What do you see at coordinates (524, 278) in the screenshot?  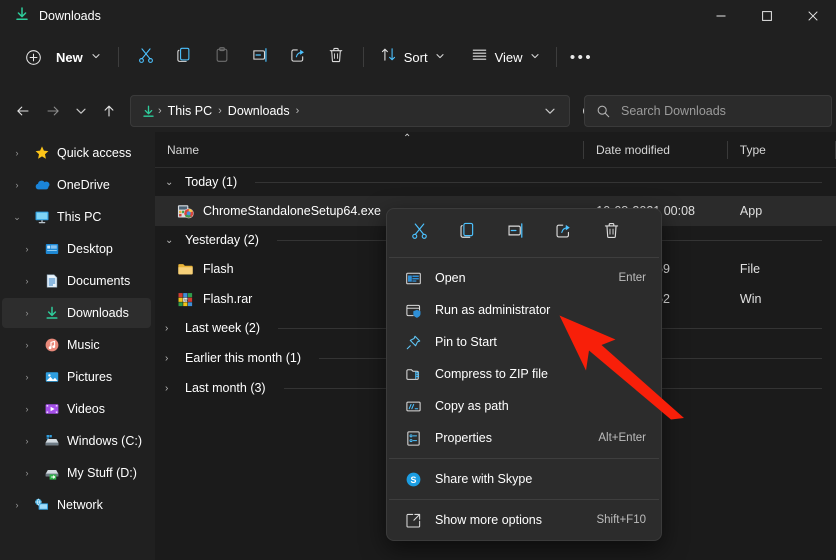 I see `context-menu-item-open: Open Enter` at bounding box center [524, 278].